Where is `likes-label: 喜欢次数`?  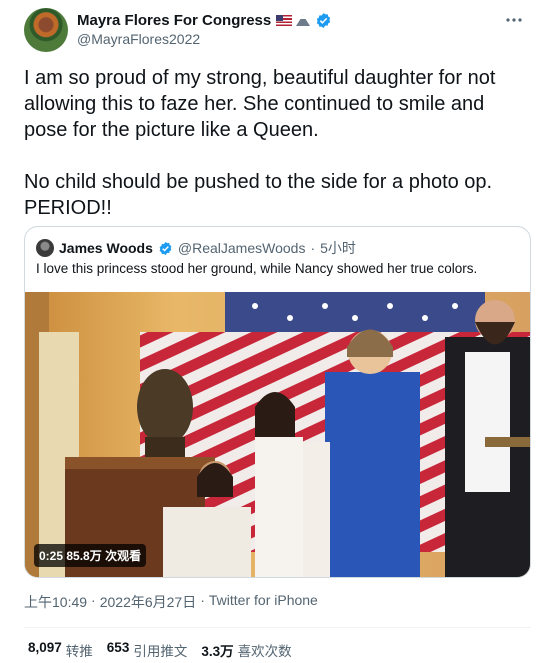
likes-label: 喜欢次数 is located at coordinates (264, 651).